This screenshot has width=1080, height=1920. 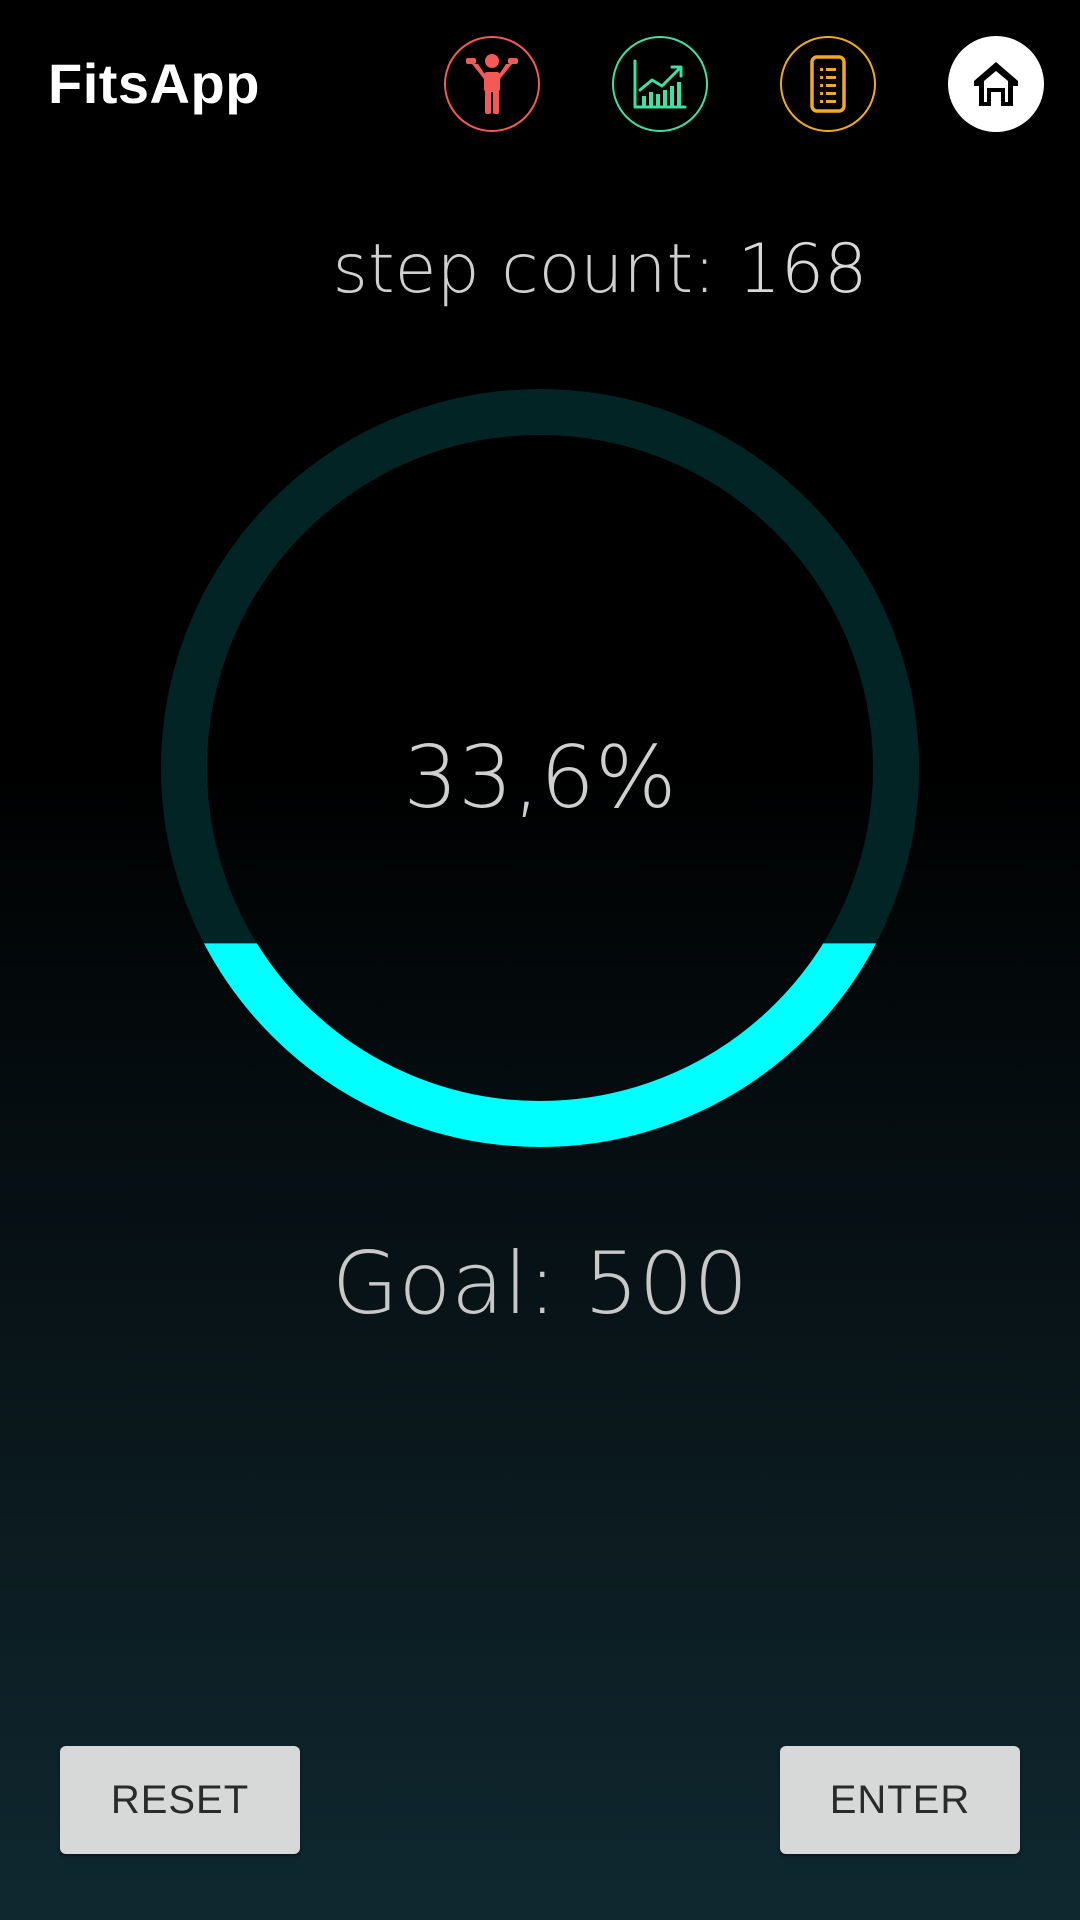 I want to click on progress-percent: 33,6%, so click(x=540, y=778).